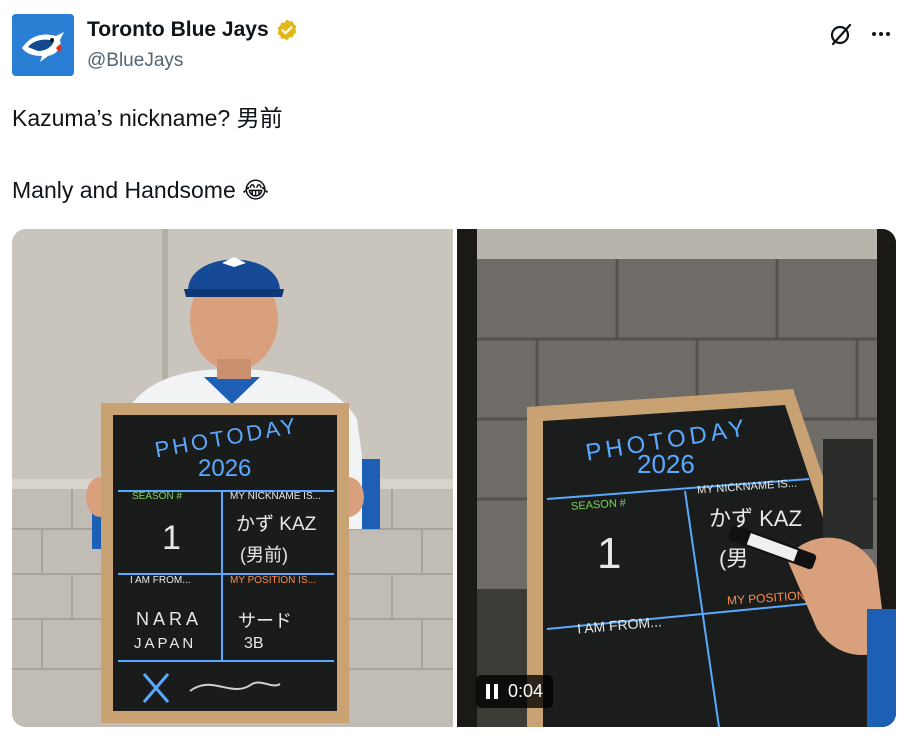  Describe the element at coordinates (526, 691) in the screenshot. I see `video-time: 0:04` at that location.